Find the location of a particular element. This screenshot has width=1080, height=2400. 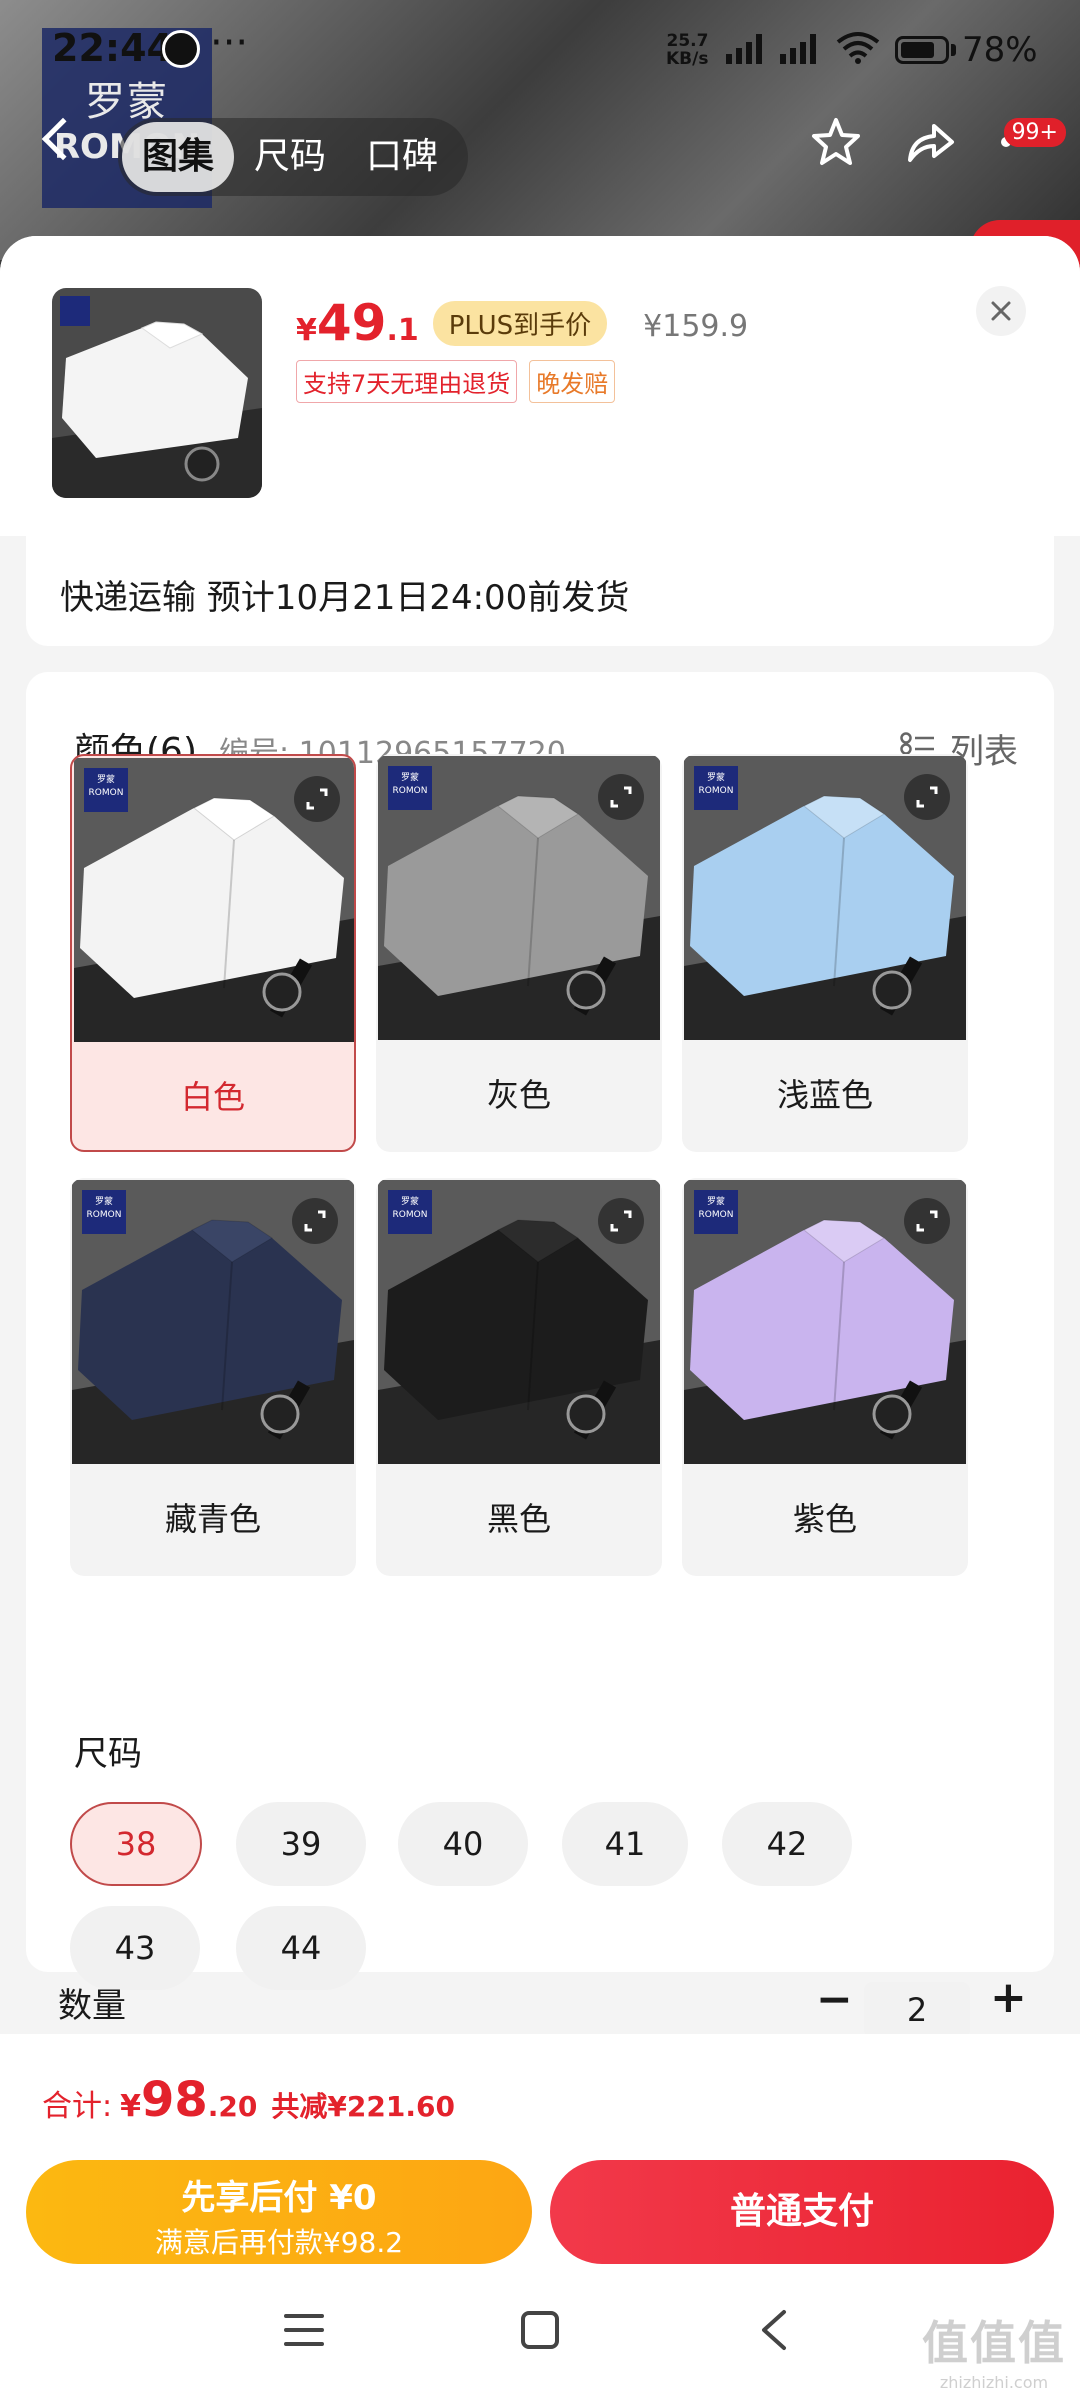

watermark-url: zhizhizhi.com is located at coordinates (994, 2382).